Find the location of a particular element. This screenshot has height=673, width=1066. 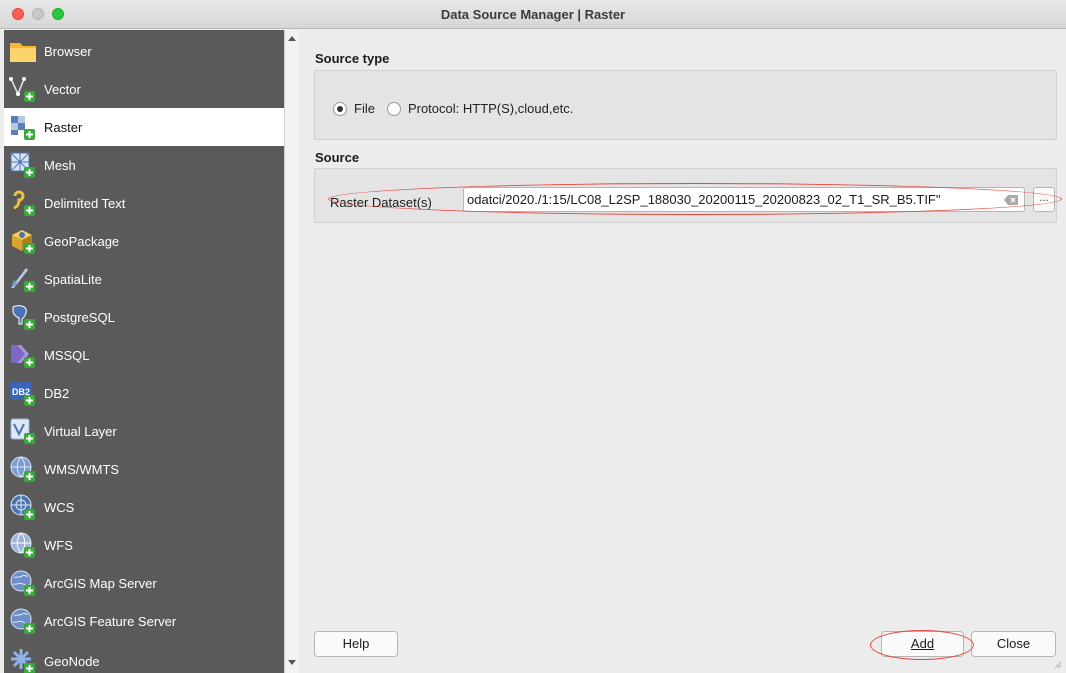

sidebar-item-geopackage: GeoPackage is located at coordinates (144, 241).